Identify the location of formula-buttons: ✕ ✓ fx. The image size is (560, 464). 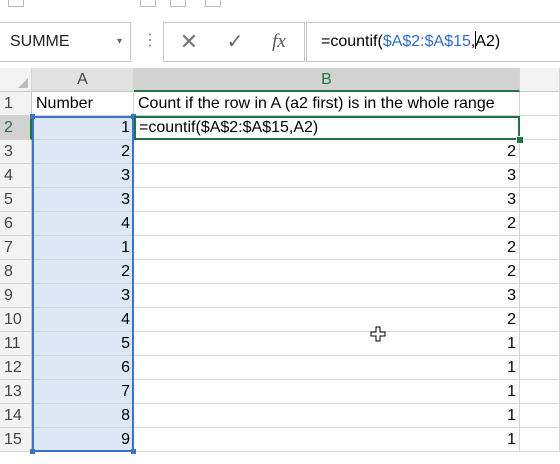
(234, 42).